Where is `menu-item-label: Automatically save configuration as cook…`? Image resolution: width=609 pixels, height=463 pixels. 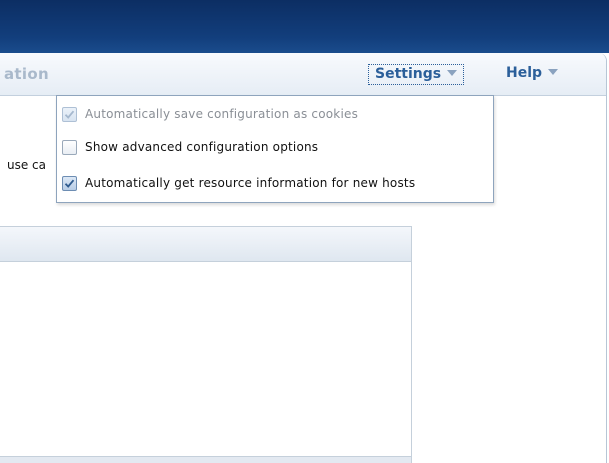 menu-item-label: Automatically save configuration as cook… is located at coordinates (222, 114).